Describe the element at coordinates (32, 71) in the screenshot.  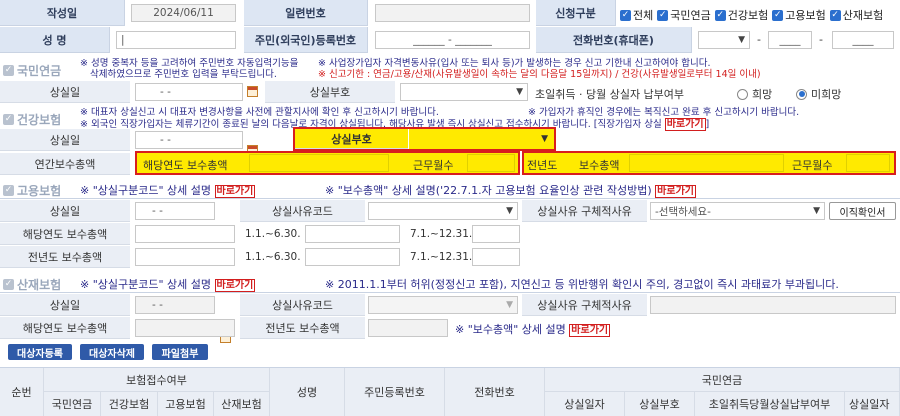
I see `pension-section-title: ✓ 국민연금` at that location.